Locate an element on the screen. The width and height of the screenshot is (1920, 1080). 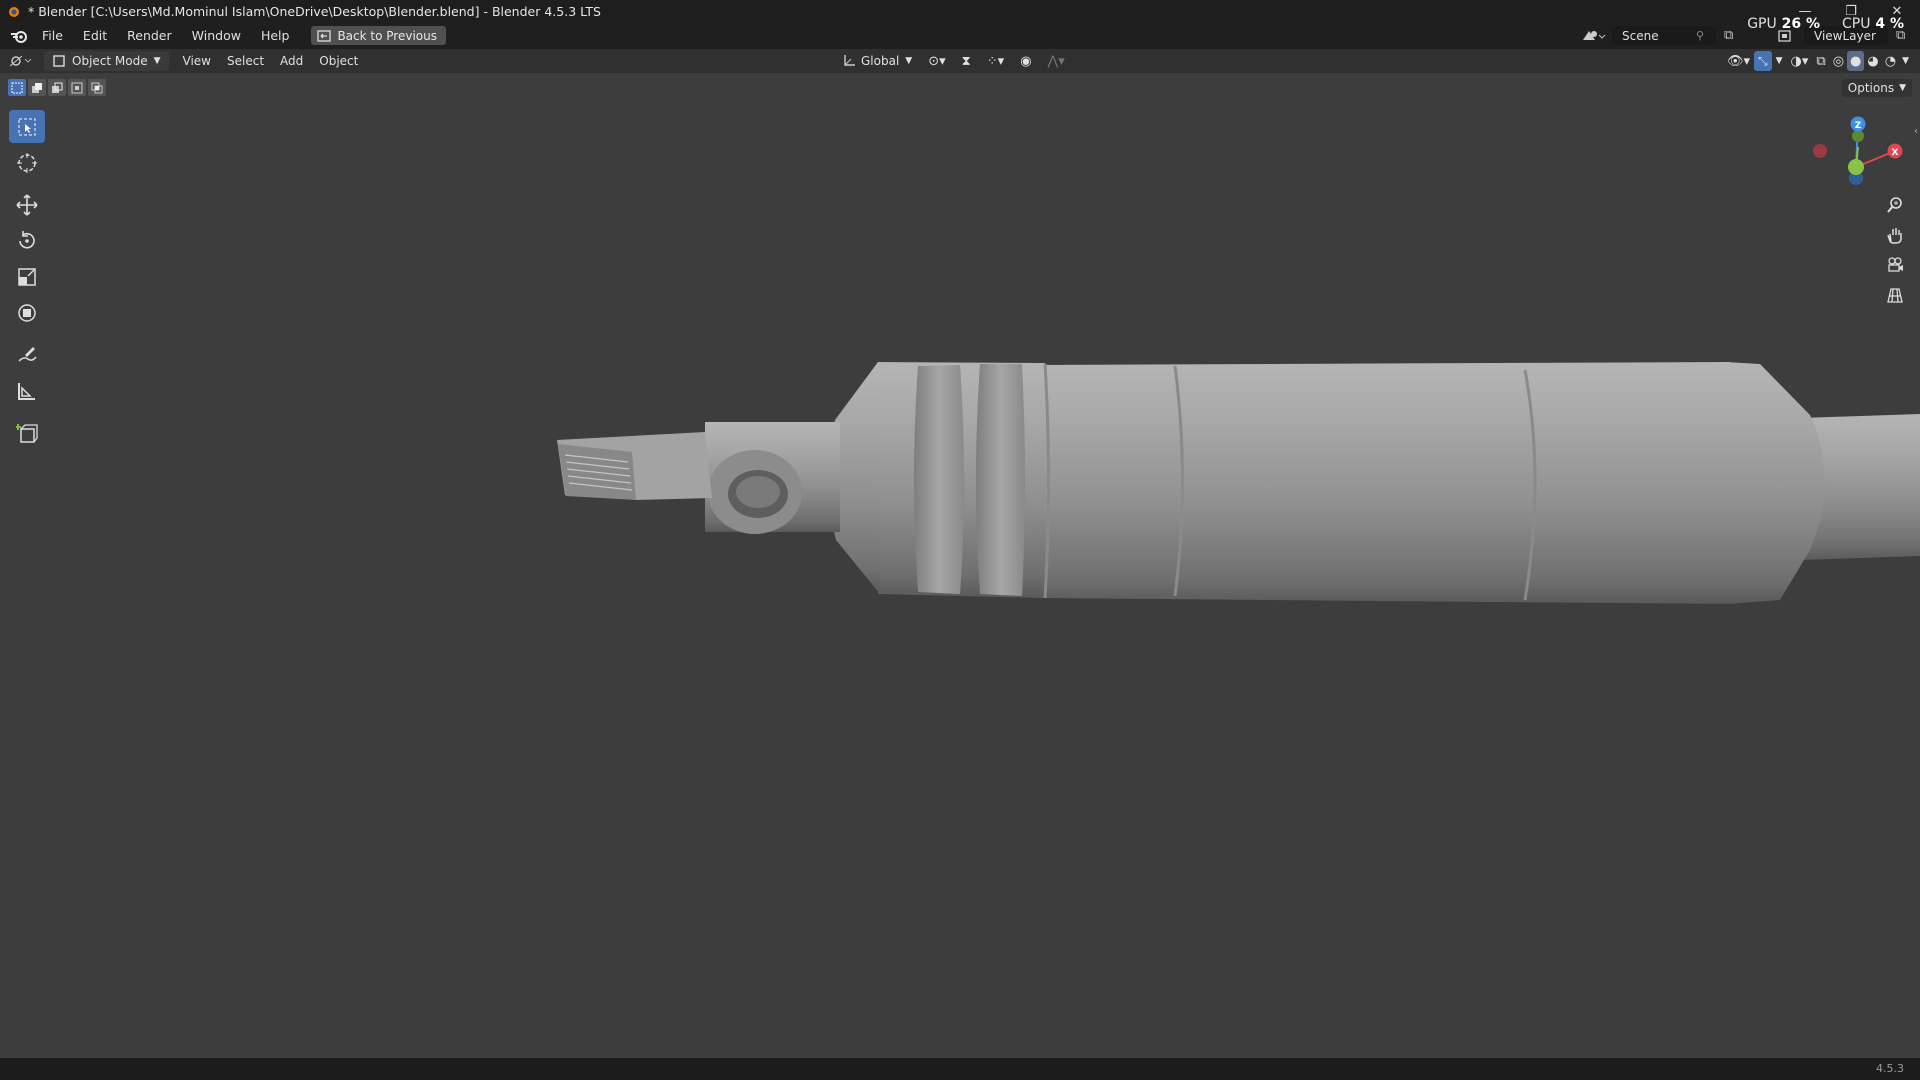
snap-icon: ⧗ is located at coordinates (966, 61).